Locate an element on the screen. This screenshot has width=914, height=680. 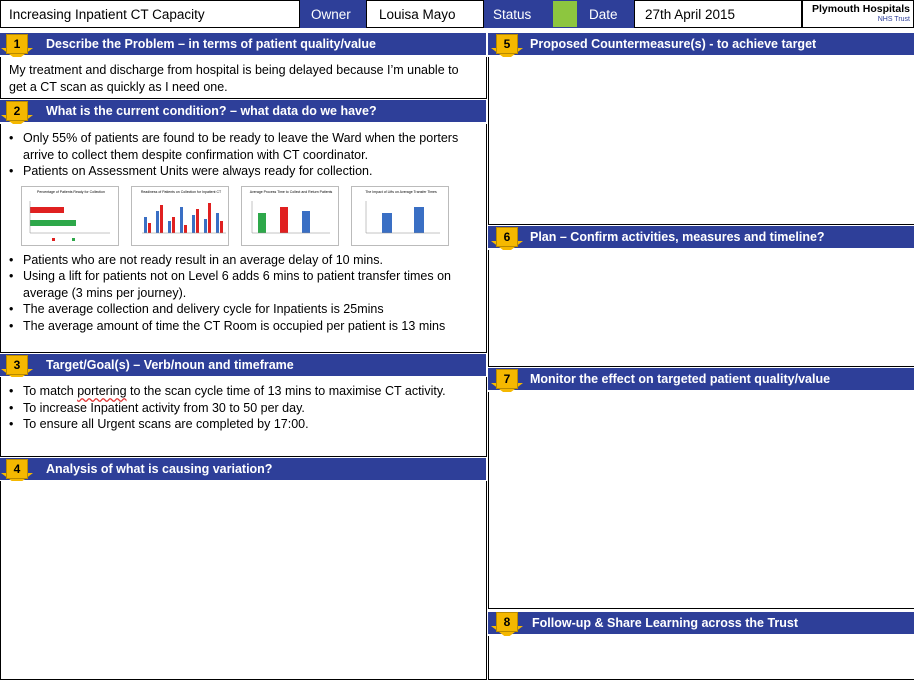
spellcheck-word: portering is located at coordinates (102, 391).